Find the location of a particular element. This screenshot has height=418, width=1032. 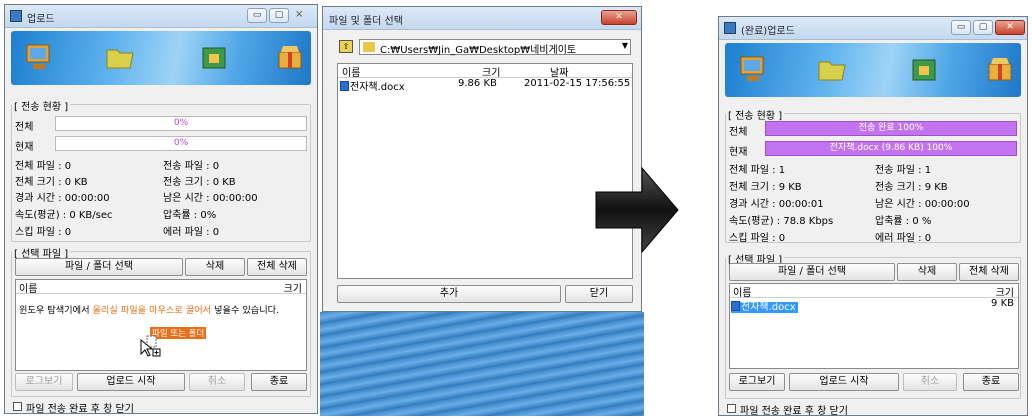

picker-title-bar: 파일 및 폴더 선택 ✕ is located at coordinates (482, 18).